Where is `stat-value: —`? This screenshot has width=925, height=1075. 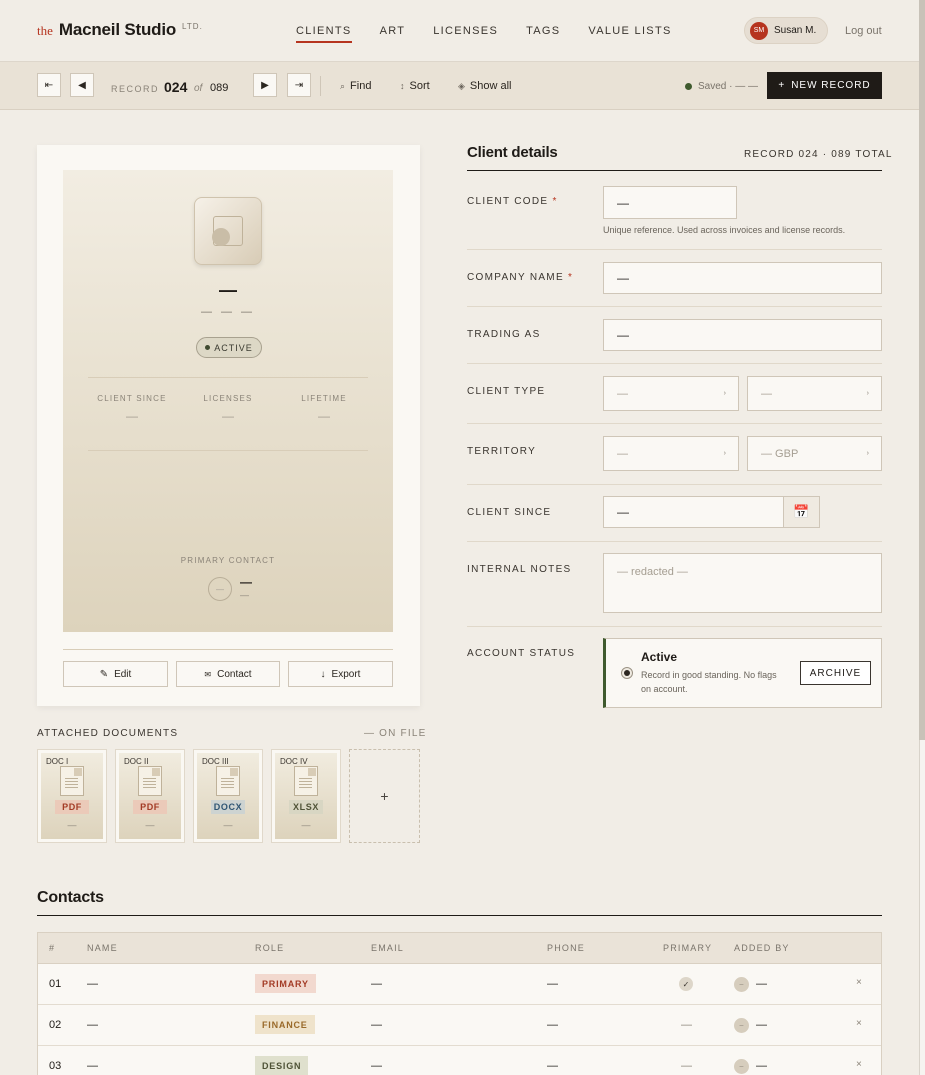 stat-value: — is located at coordinates (228, 416).